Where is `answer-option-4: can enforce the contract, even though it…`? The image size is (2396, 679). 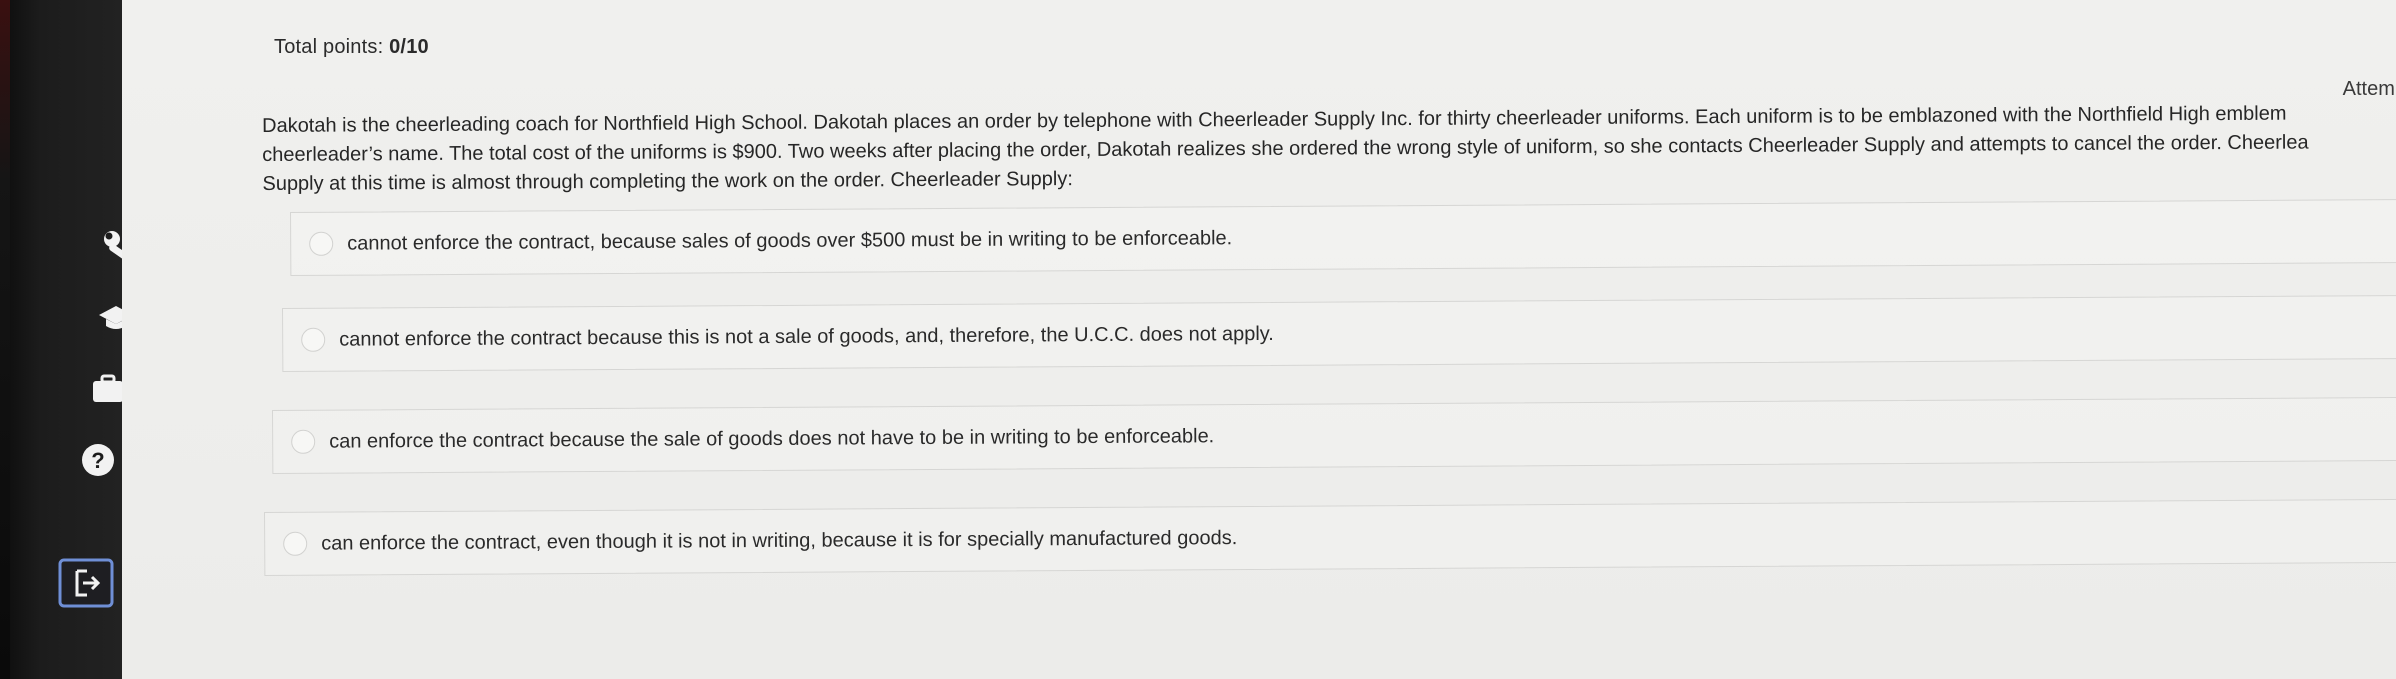
answer-option-4: can enforce the contract, even though it… is located at coordinates (1330, 537).